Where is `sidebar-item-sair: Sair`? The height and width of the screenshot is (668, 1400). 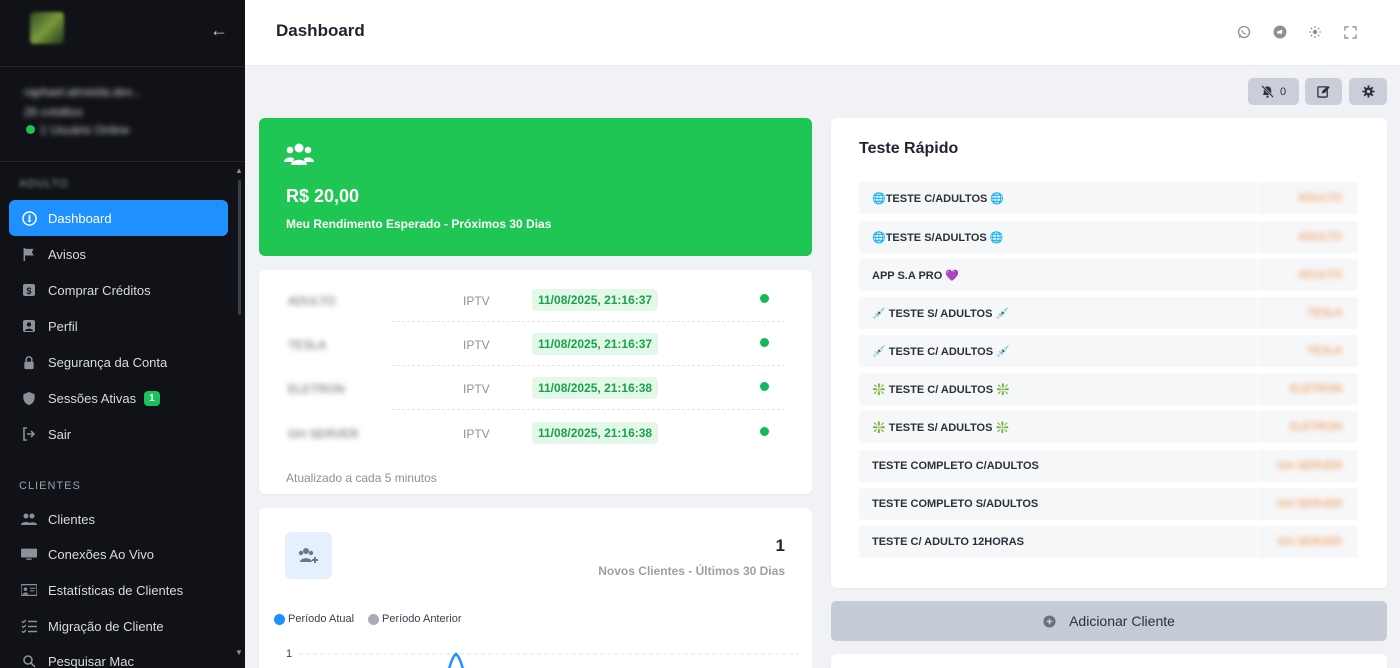
sidebar-item-sair: Sair is located at coordinates (118, 434).